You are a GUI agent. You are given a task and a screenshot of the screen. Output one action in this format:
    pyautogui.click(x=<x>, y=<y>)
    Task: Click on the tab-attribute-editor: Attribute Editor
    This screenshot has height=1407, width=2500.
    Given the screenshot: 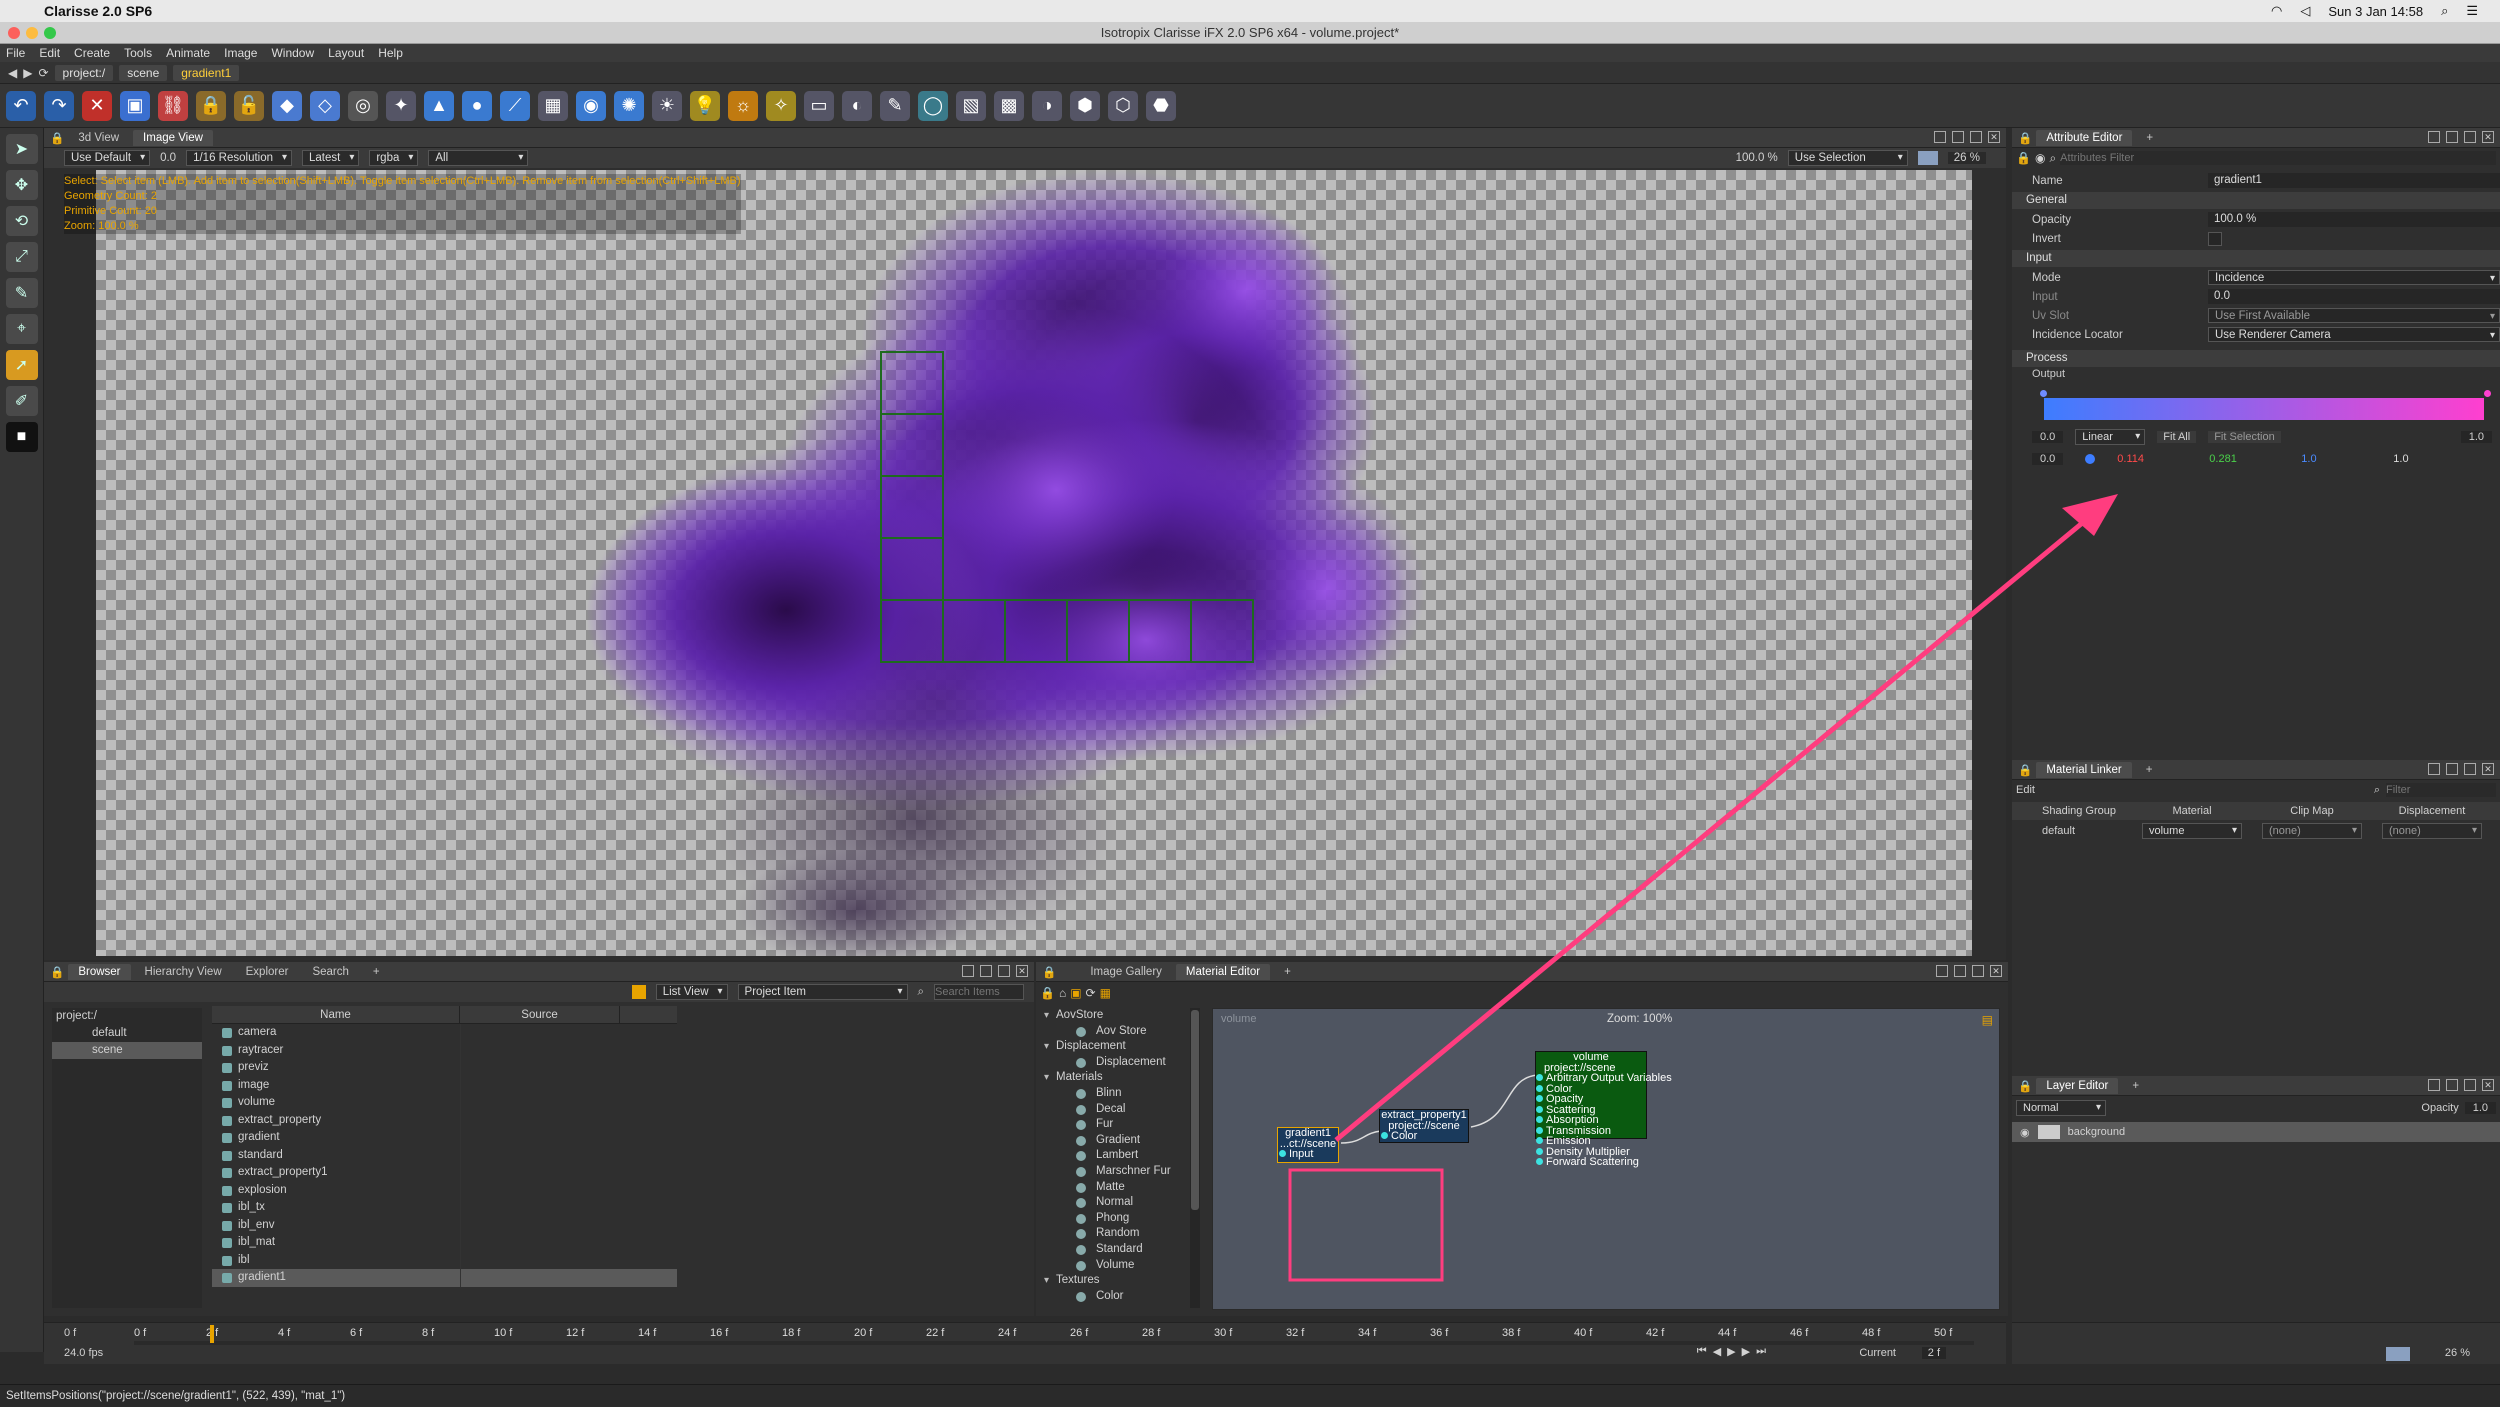 What is the action you would take?
    pyautogui.click(x=2084, y=137)
    